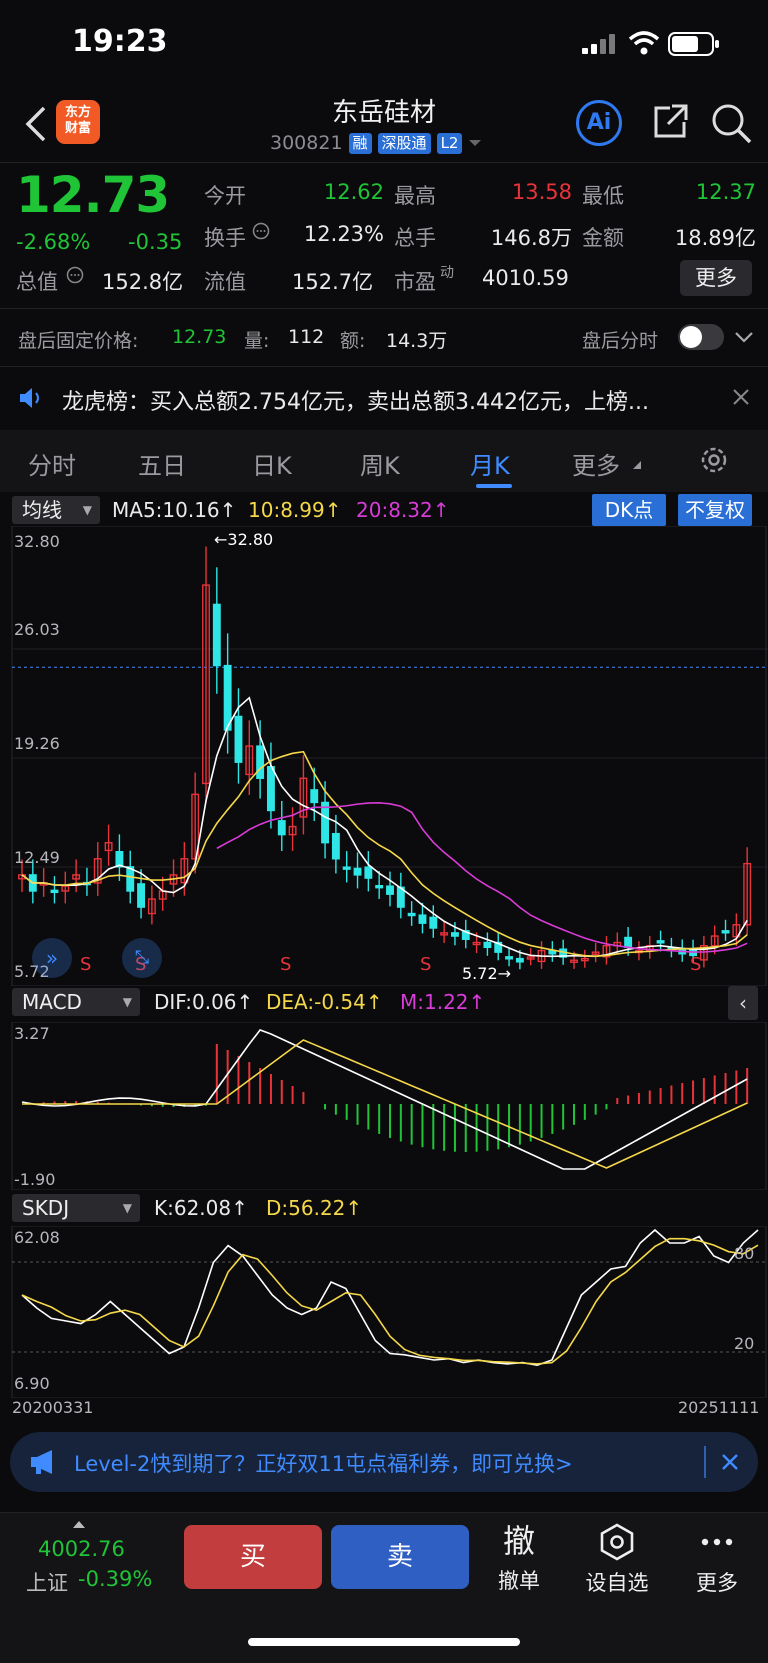 This screenshot has height=1663, width=768. I want to click on svg-text: S, so click(695, 964).